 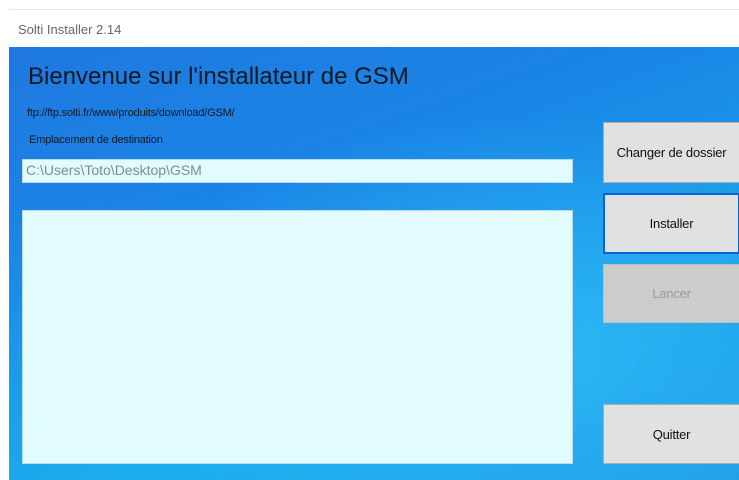 I want to click on change-folder-button: Changer de dossier, so click(x=671, y=152).